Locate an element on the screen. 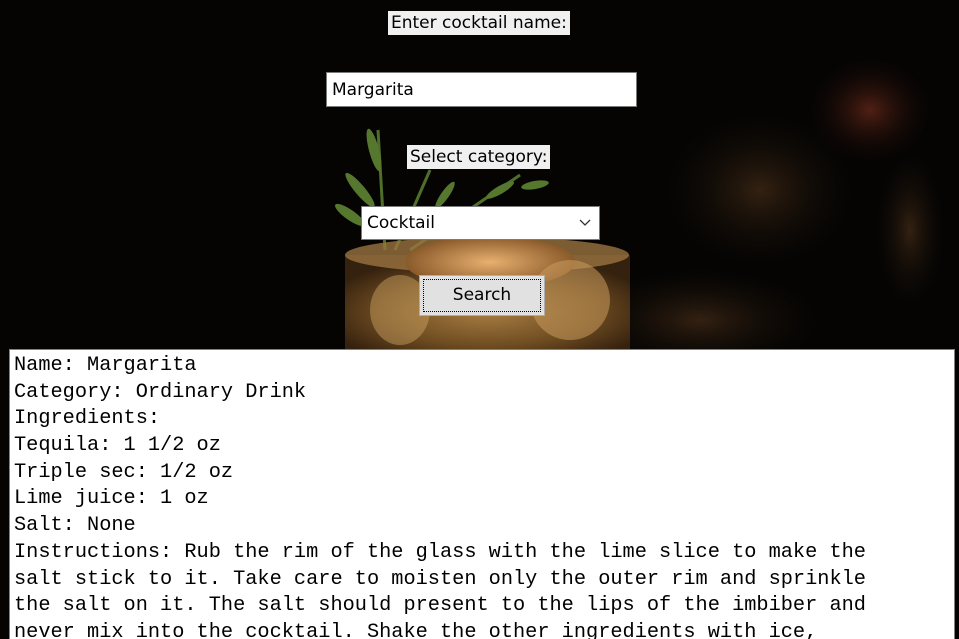 This screenshot has width=959, height=639. result-line: Ingredients: is located at coordinates (87, 419).